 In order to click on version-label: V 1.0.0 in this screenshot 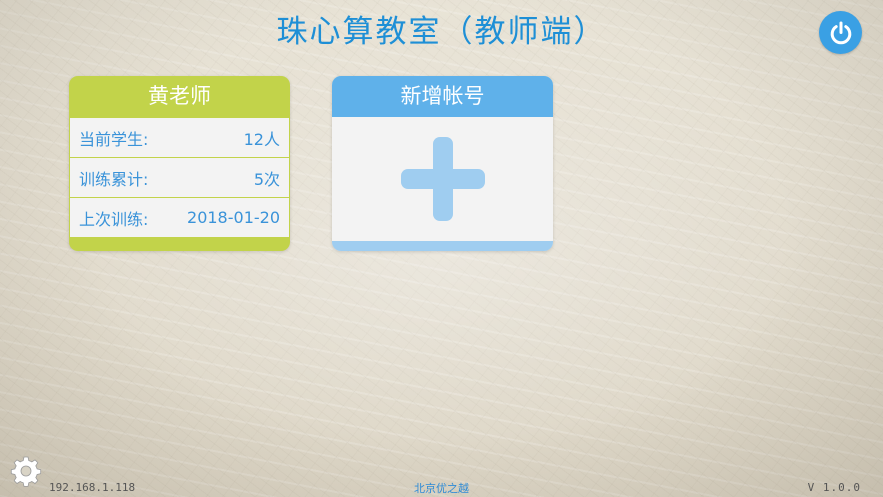, I will do `click(834, 487)`.